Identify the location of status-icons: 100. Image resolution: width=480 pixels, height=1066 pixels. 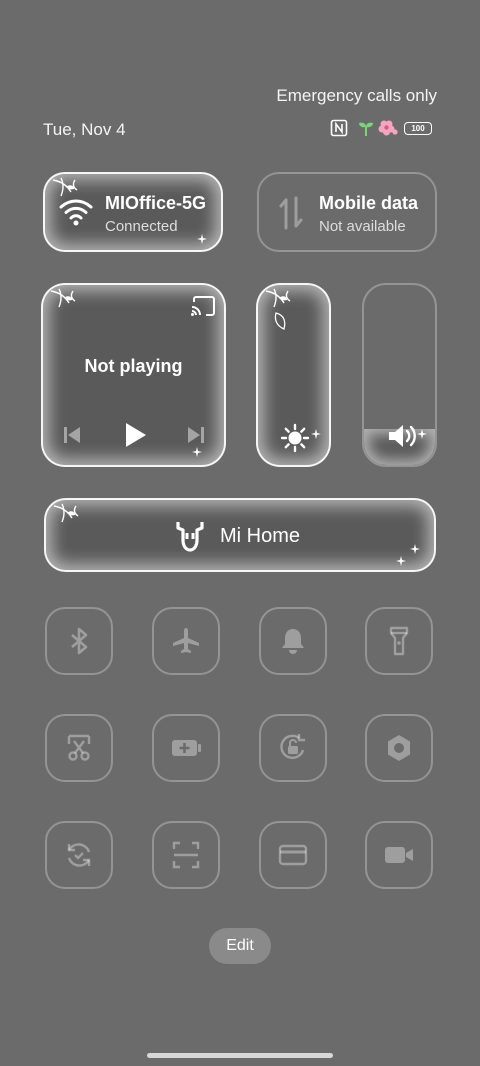
(382, 129).